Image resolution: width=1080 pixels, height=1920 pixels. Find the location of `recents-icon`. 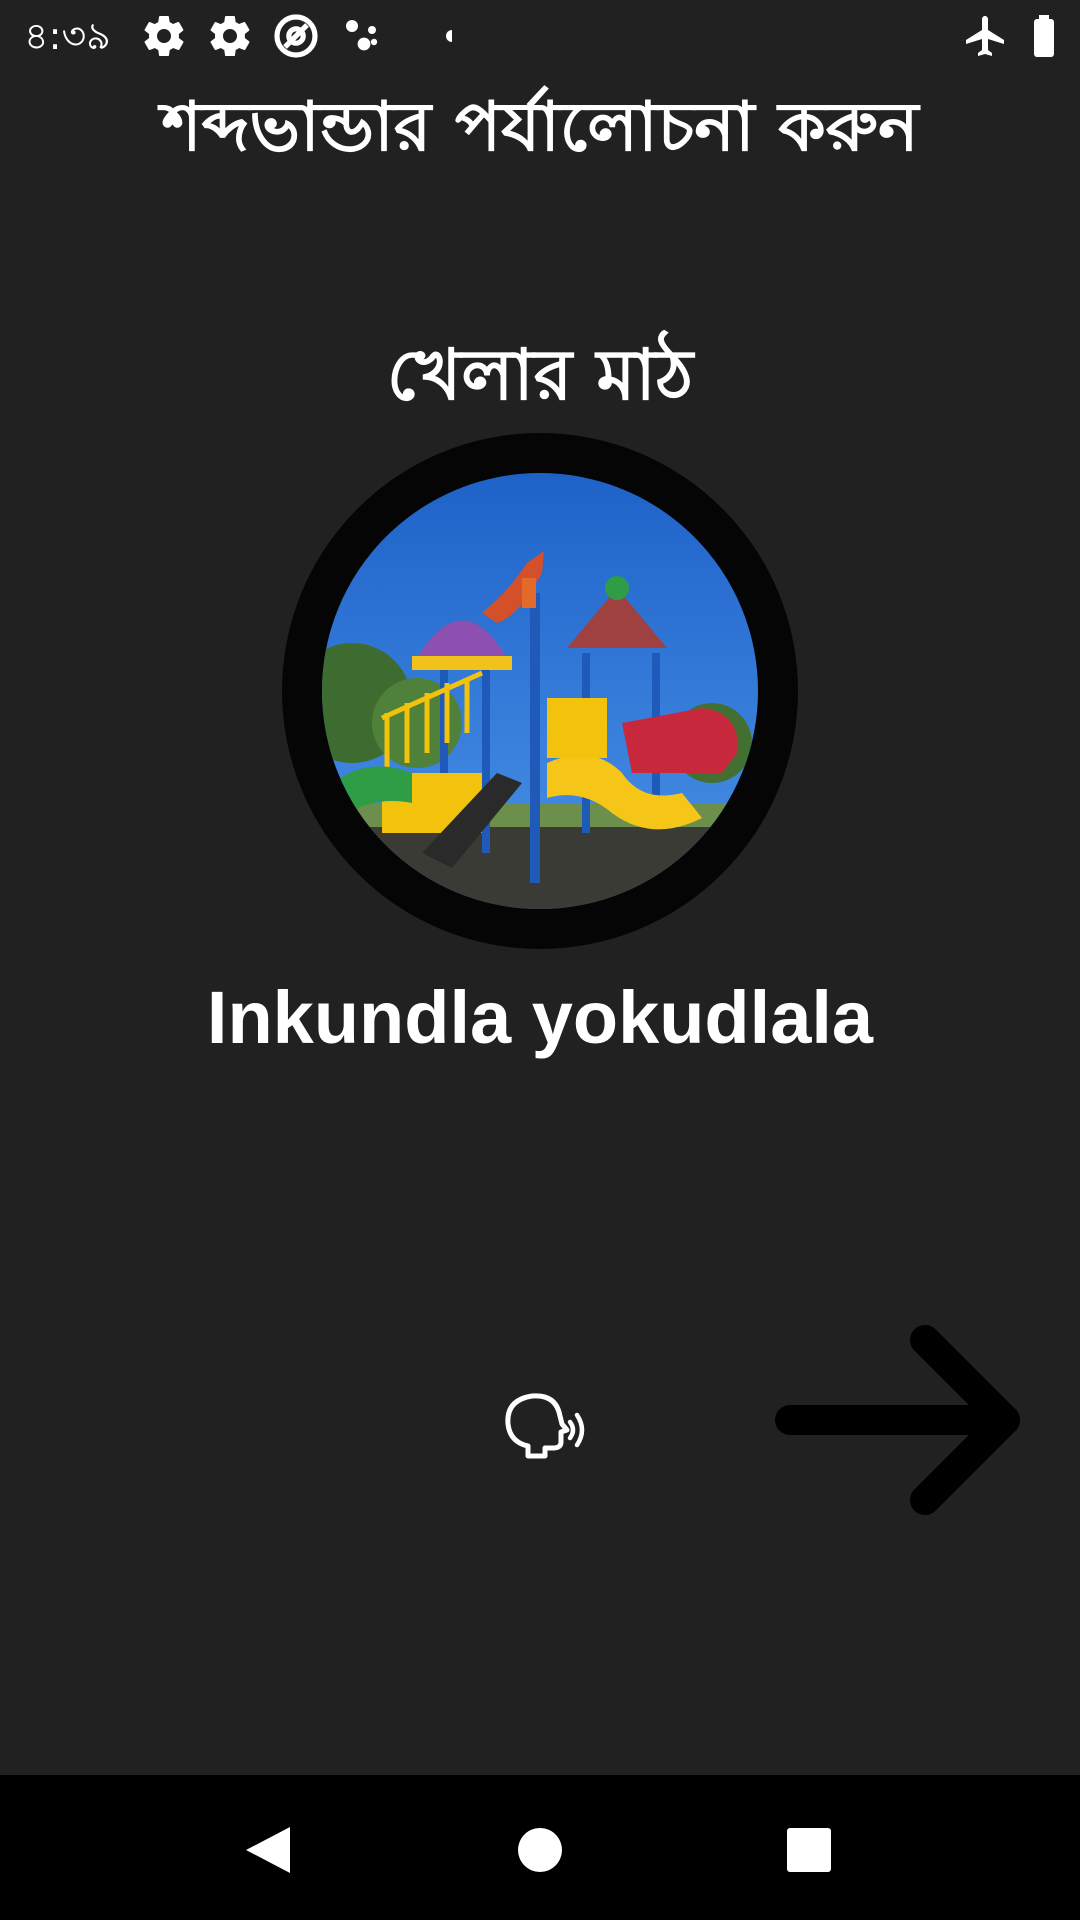

recents-icon is located at coordinates (809, 1850).